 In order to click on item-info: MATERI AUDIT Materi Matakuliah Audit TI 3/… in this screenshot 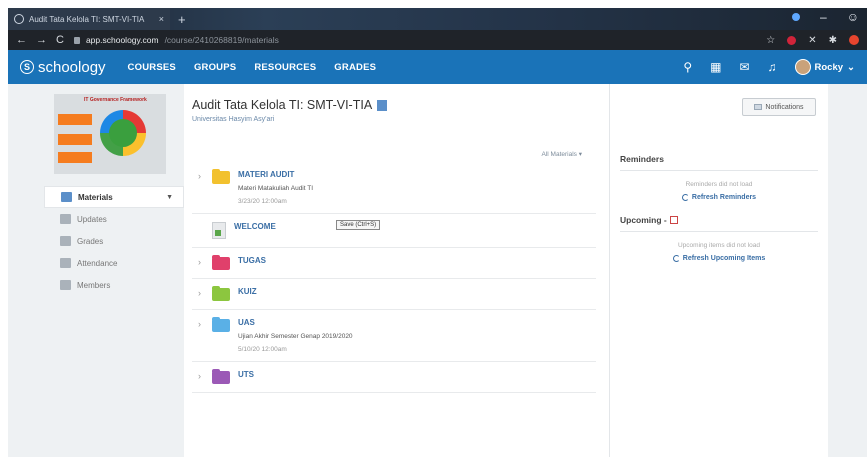, I will do `click(275, 187)`.